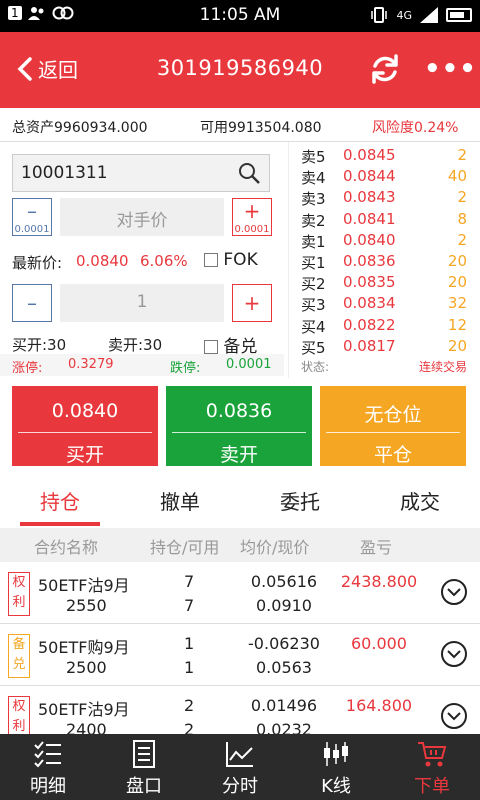 The width and height of the screenshot is (480, 800). Describe the element at coordinates (252, 217) in the screenshot. I see `price-plus-button: +0.0001` at that location.